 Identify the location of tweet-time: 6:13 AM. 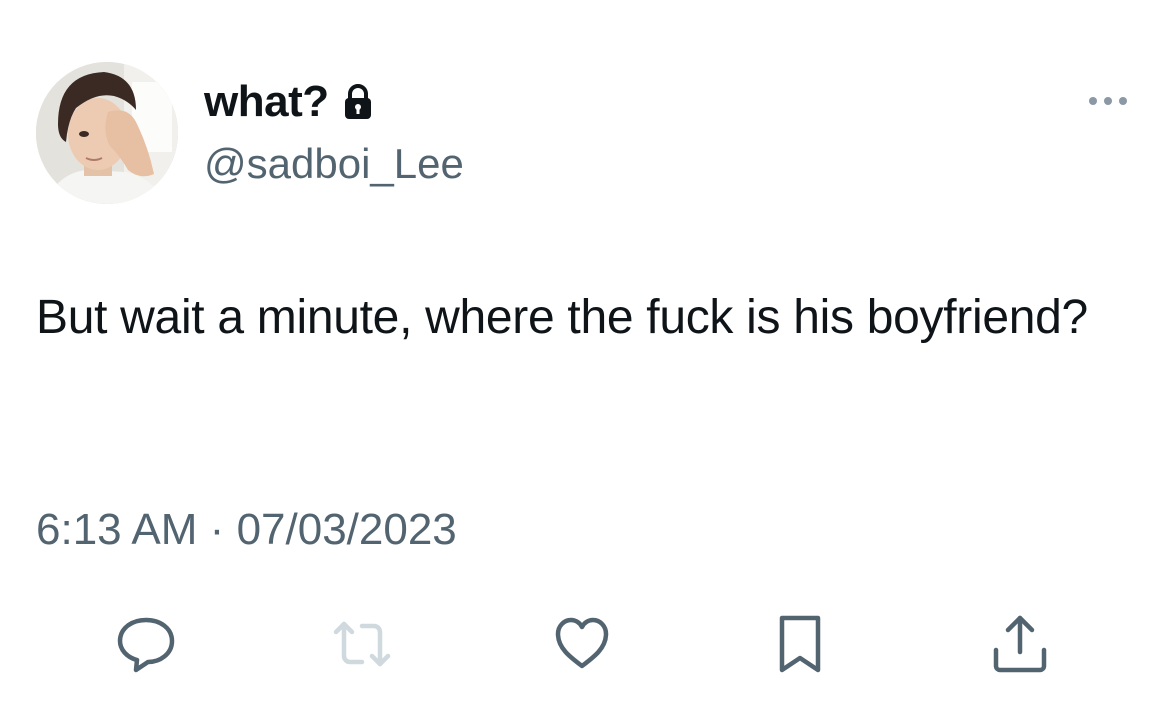
(116, 529).